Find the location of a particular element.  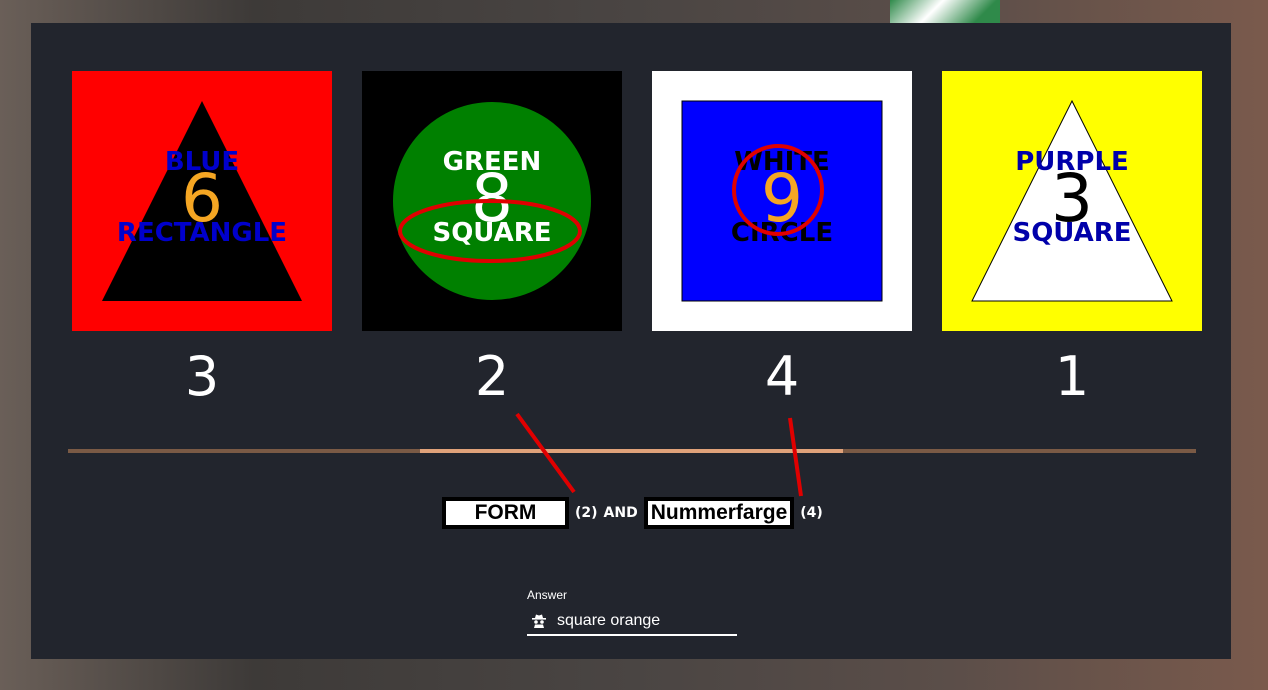

card-1-word-bottom: RECTANGLE is located at coordinates (202, 233).